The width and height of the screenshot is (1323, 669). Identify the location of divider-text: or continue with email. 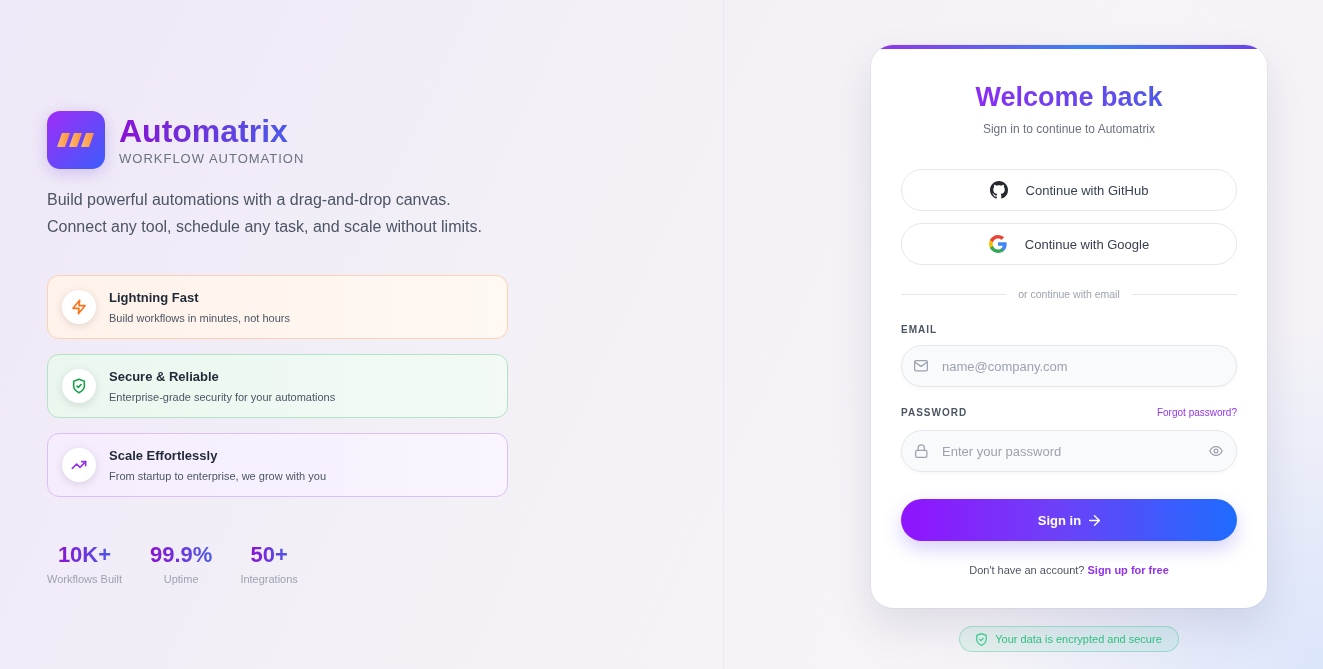
(1069, 294).